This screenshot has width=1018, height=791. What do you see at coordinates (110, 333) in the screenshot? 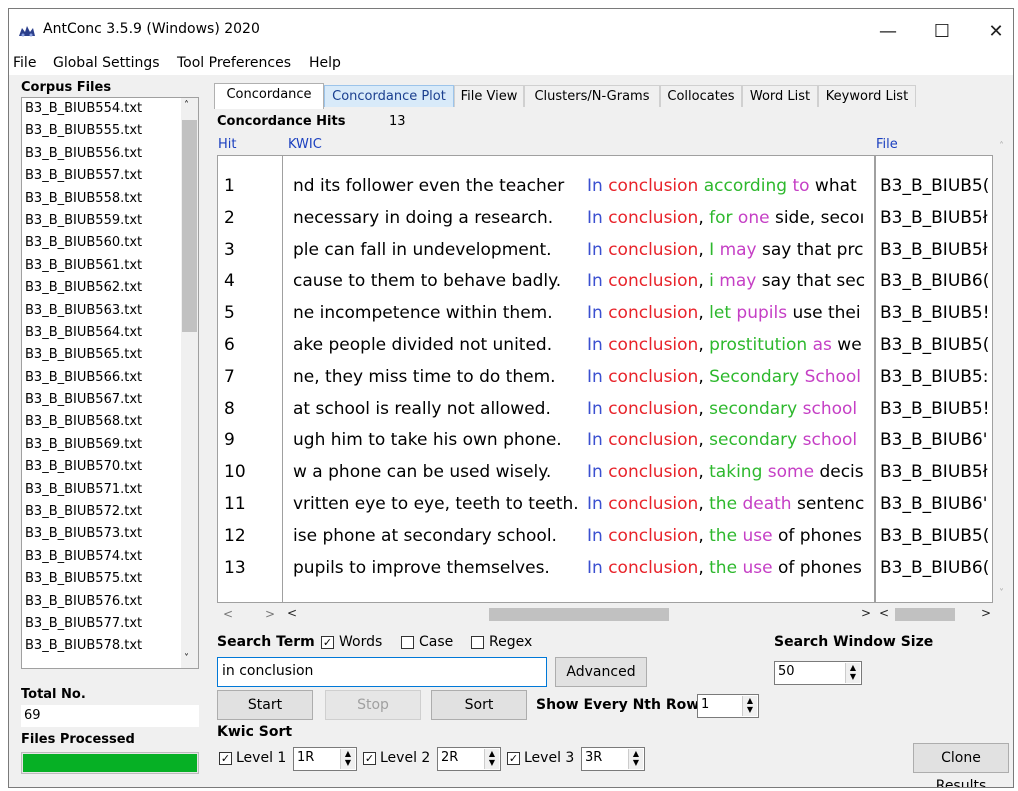
I see `corpus-file-item: B3_B_BIUB564.txt` at bounding box center [110, 333].